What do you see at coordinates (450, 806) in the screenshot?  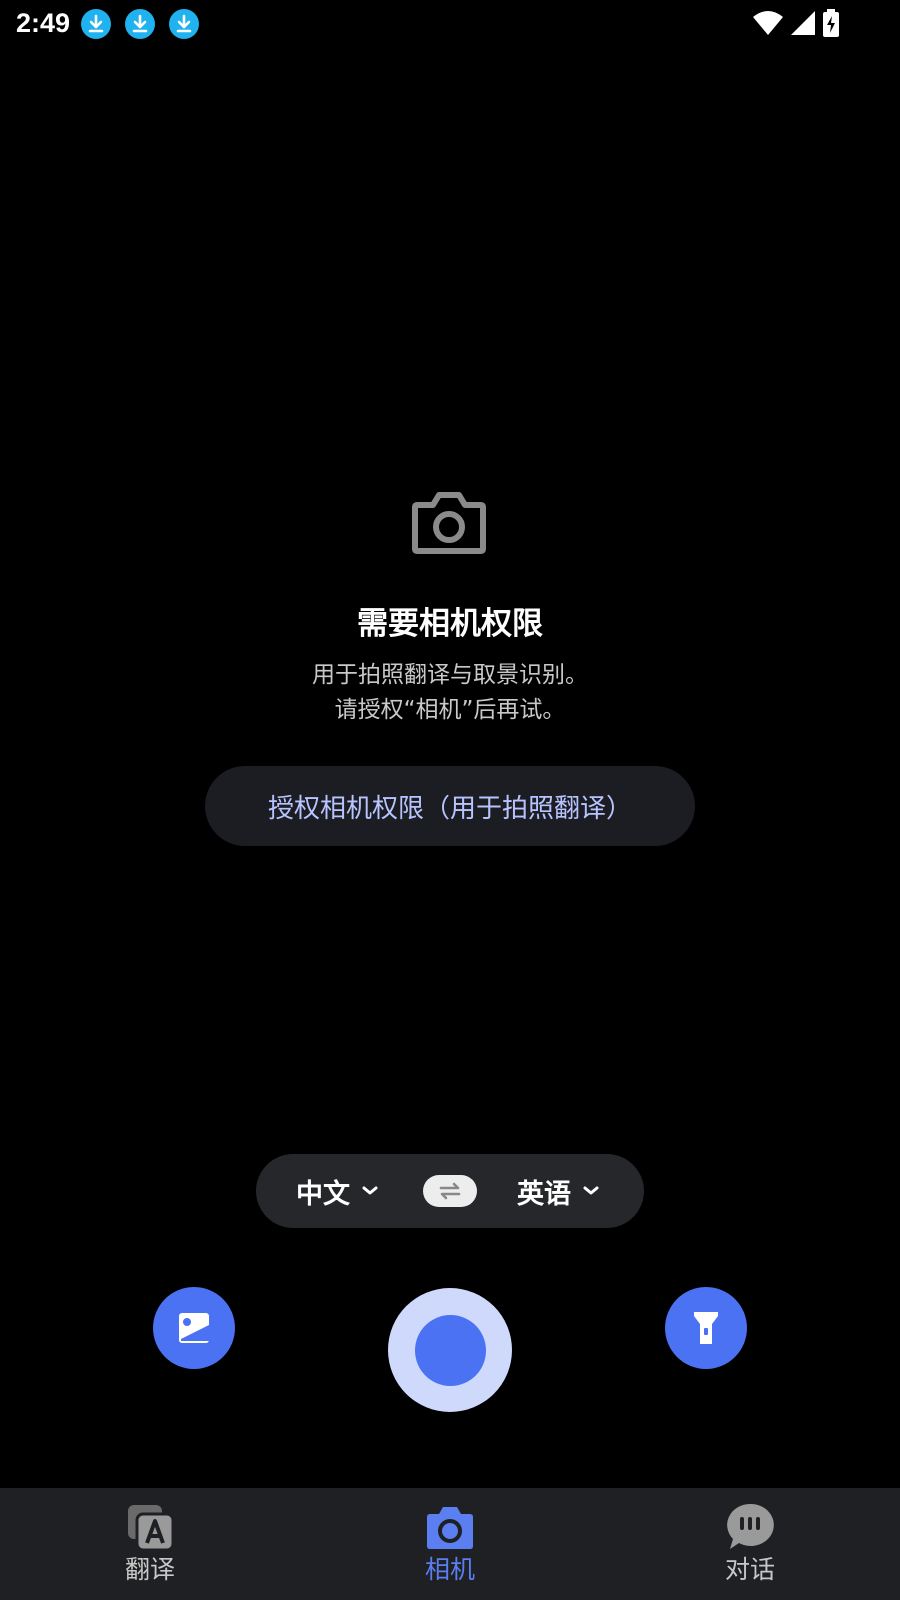 I see `grant-camera-permission-button: 授权相机权限（用于拍照翻译）` at bounding box center [450, 806].